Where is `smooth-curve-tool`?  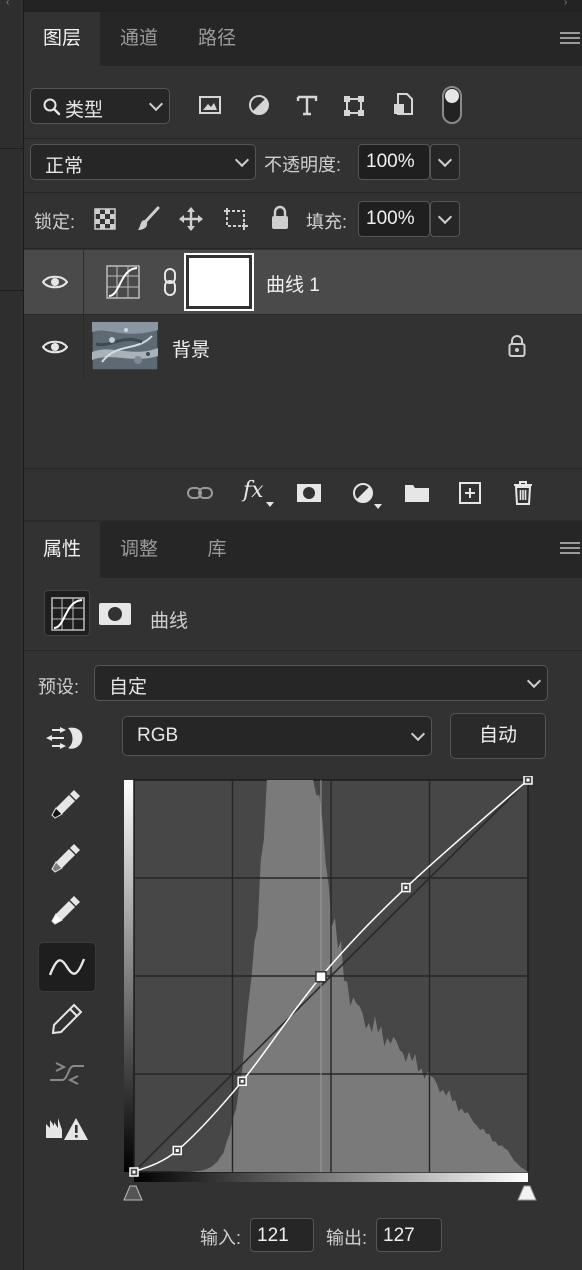
smooth-curve-tool is located at coordinates (67, 1073).